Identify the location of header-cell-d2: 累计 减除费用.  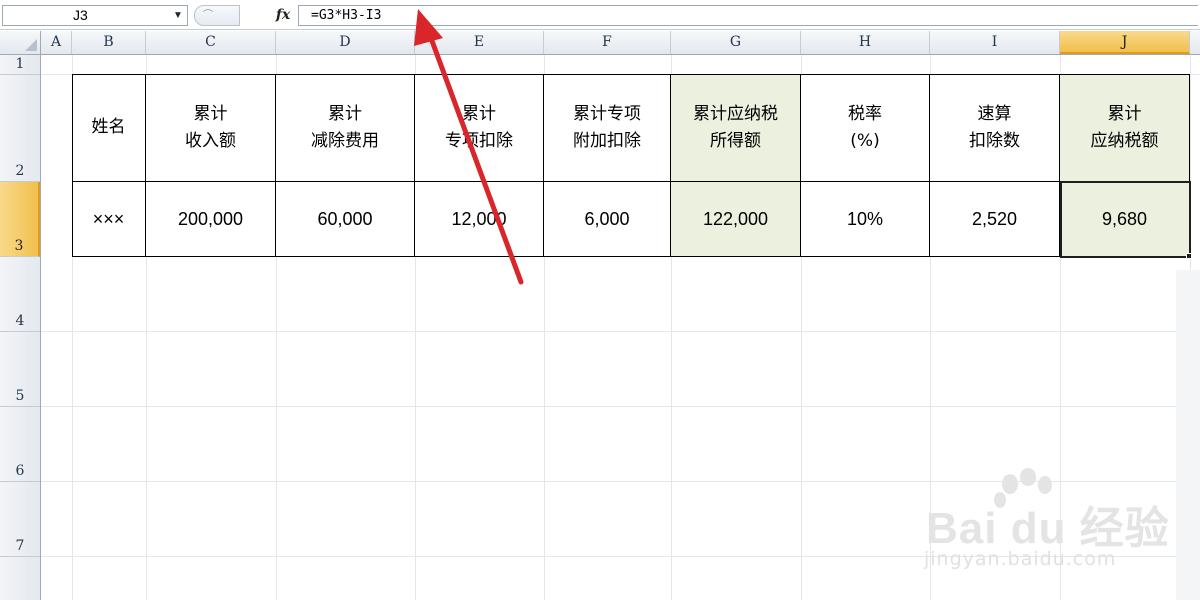
(345, 128).